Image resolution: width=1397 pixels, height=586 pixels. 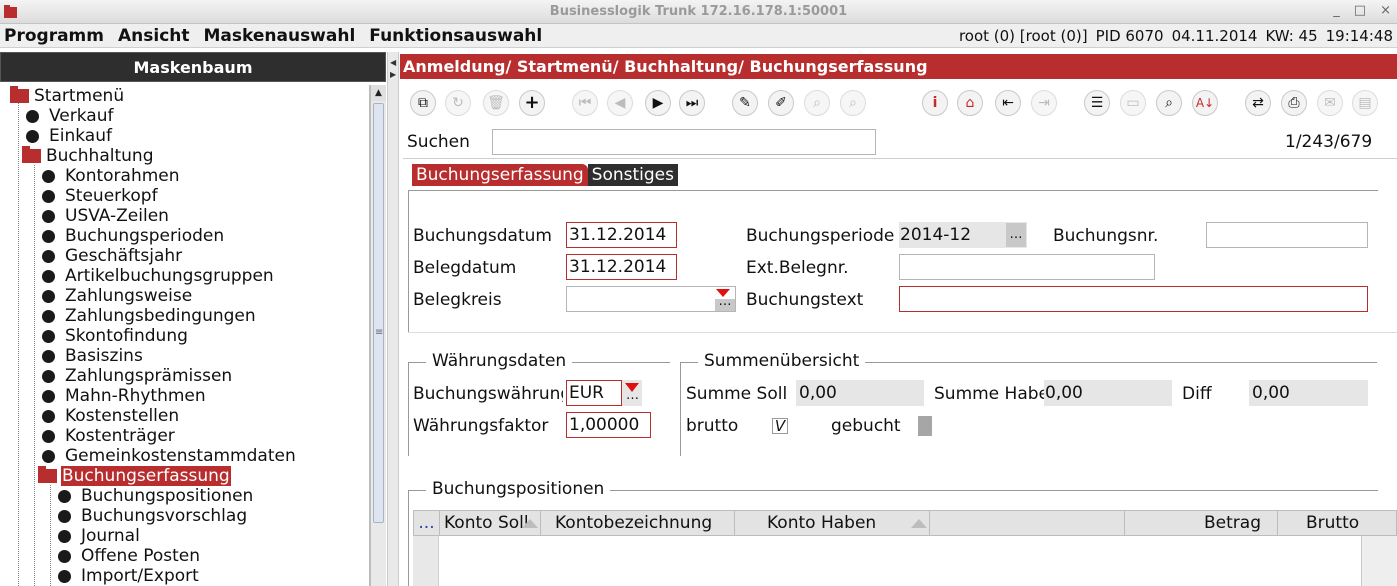 What do you see at coordinates (129, 576) in the screenshot?
I see `tree-item-import-export: Import/Export` at bounding box center [129, 576].